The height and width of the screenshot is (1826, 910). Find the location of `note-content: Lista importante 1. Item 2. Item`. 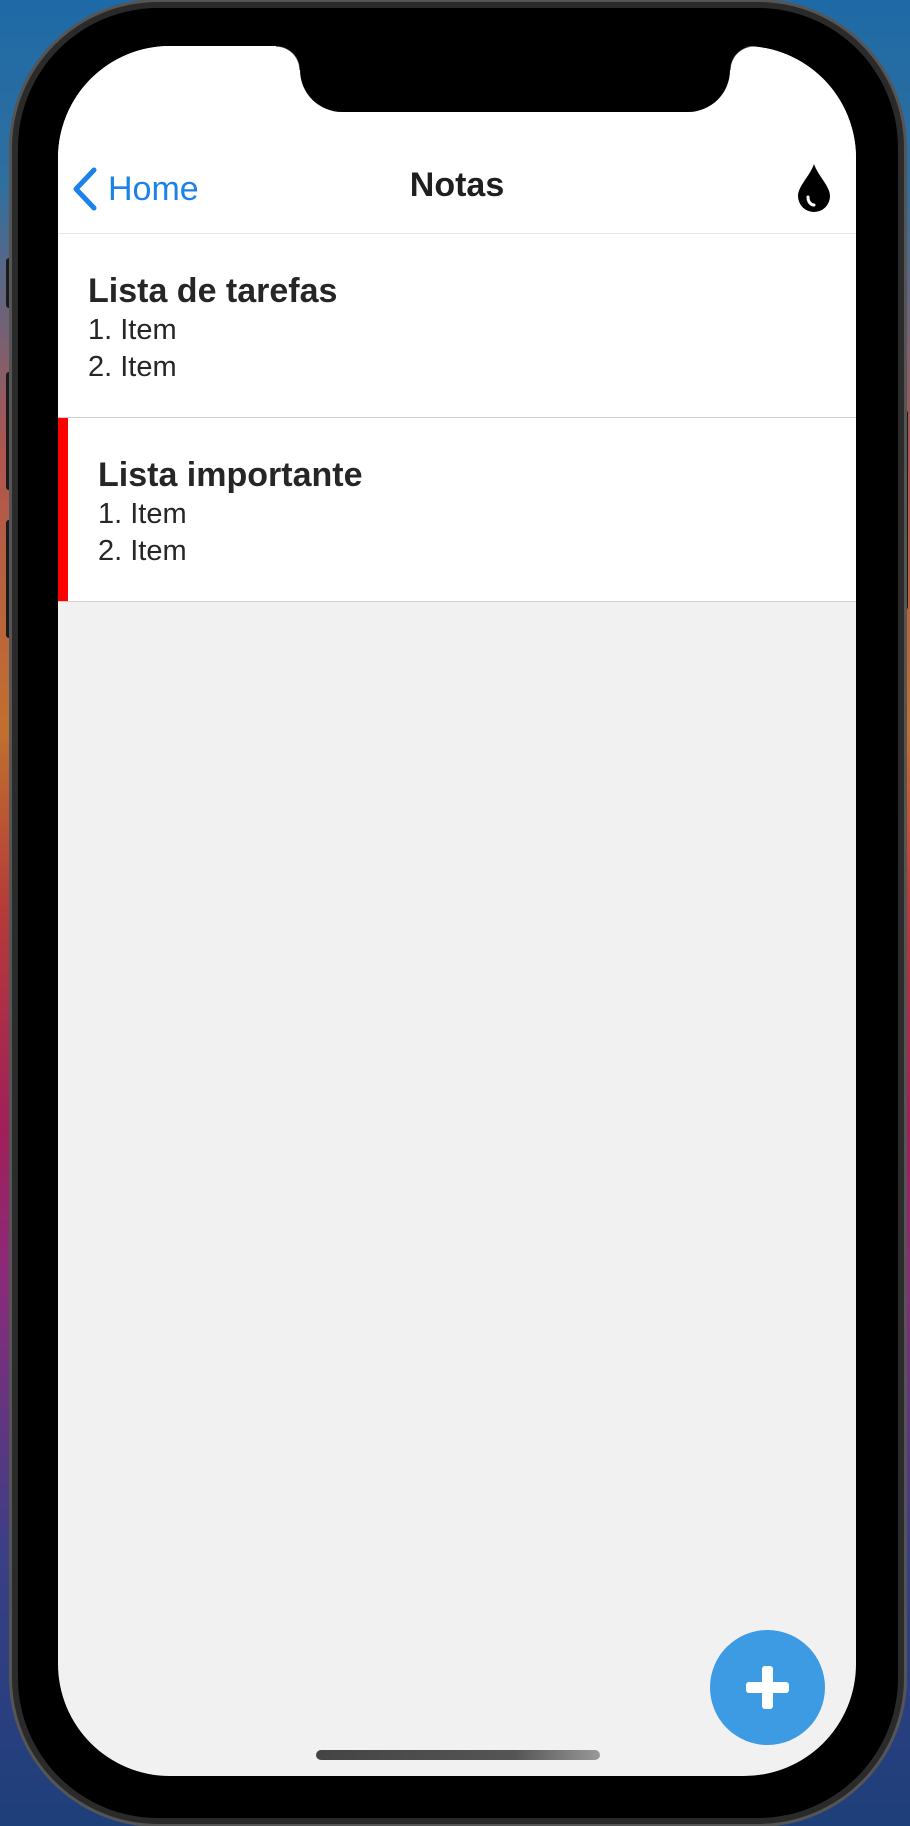

note-content: Lista importante 1. Item 2. Item is located at coordinates (230, 512).